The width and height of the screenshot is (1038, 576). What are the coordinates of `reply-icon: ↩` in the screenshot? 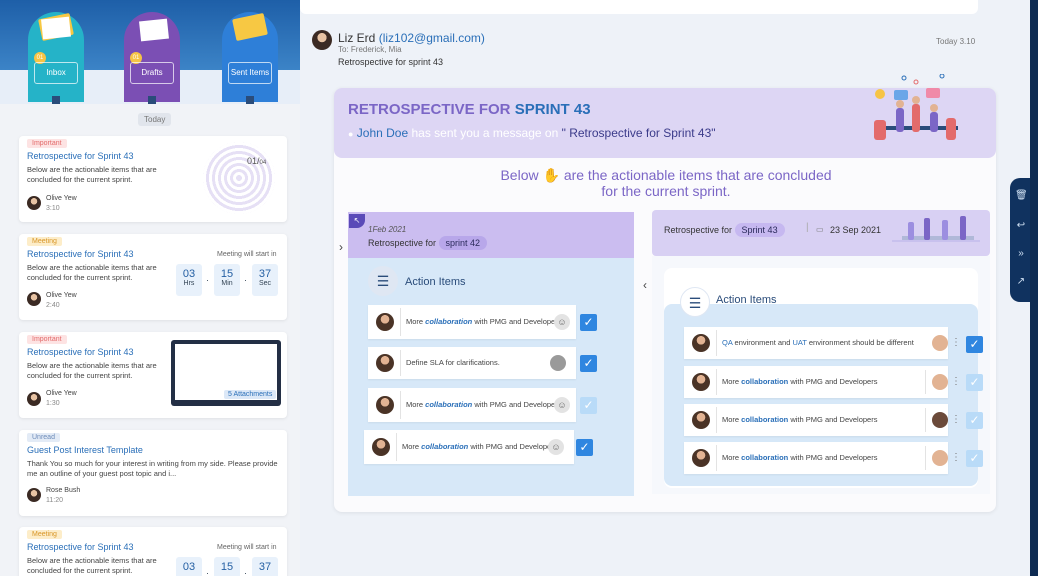 It's located at (1021, 226).